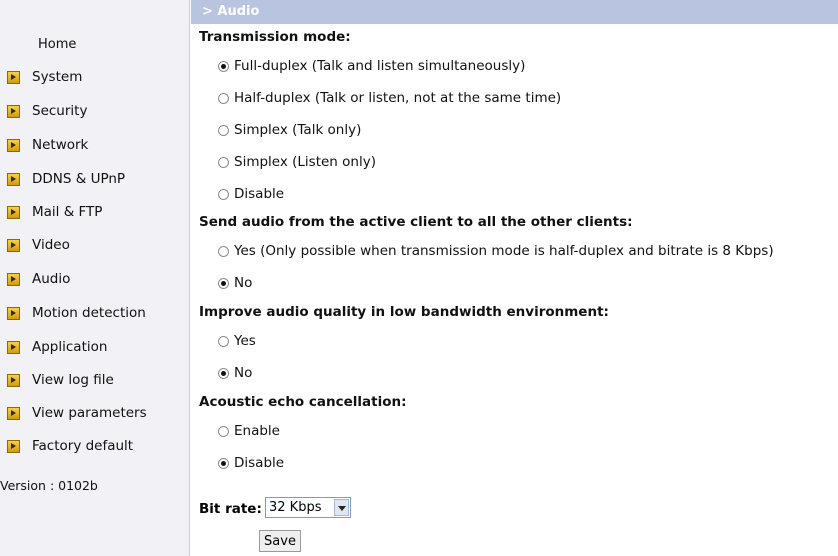 The image size is (838, 556). I want to click on sidebar-item-label: Security, so click(60, 111).